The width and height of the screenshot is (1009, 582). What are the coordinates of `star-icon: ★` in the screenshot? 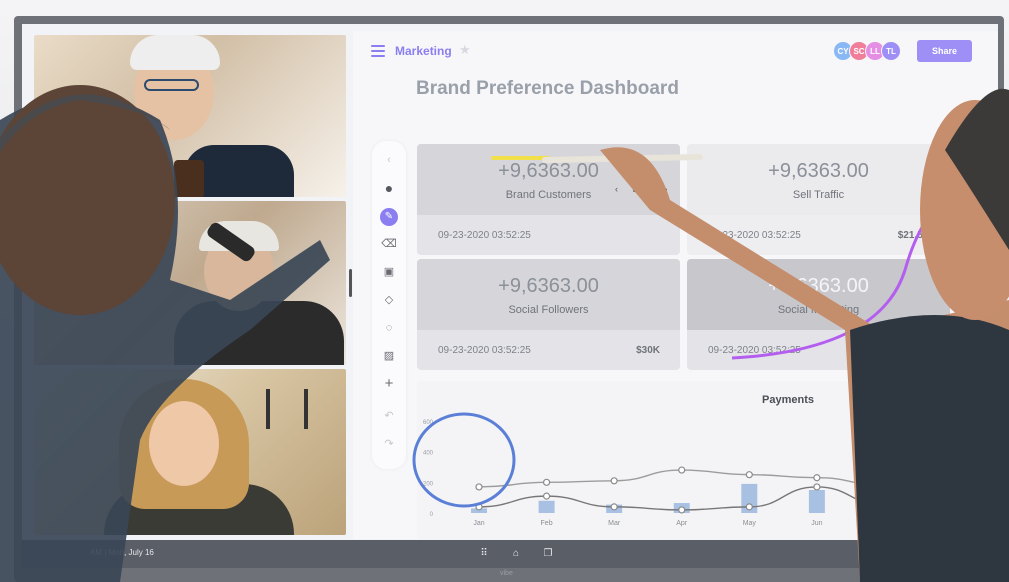 It's located at (465, 50).